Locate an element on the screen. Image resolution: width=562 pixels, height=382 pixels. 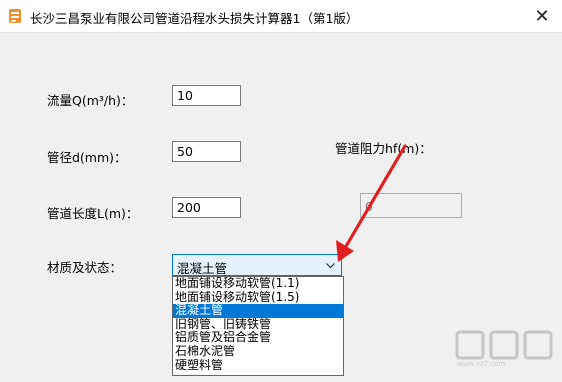
resistance-label: 管道阻力hf(m)： is located at coordinates (383, 148).